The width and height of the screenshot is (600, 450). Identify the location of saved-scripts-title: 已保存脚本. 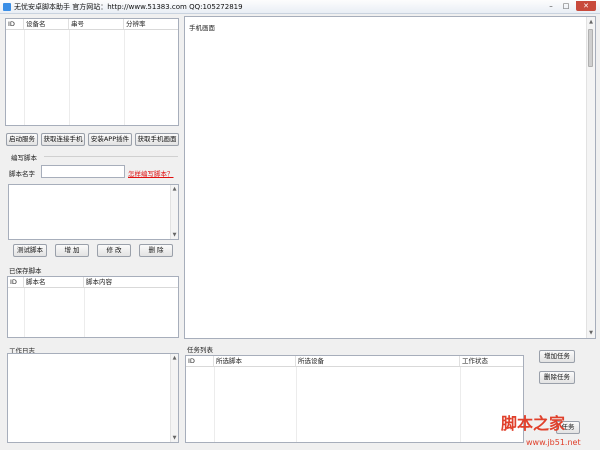
(25, 271).